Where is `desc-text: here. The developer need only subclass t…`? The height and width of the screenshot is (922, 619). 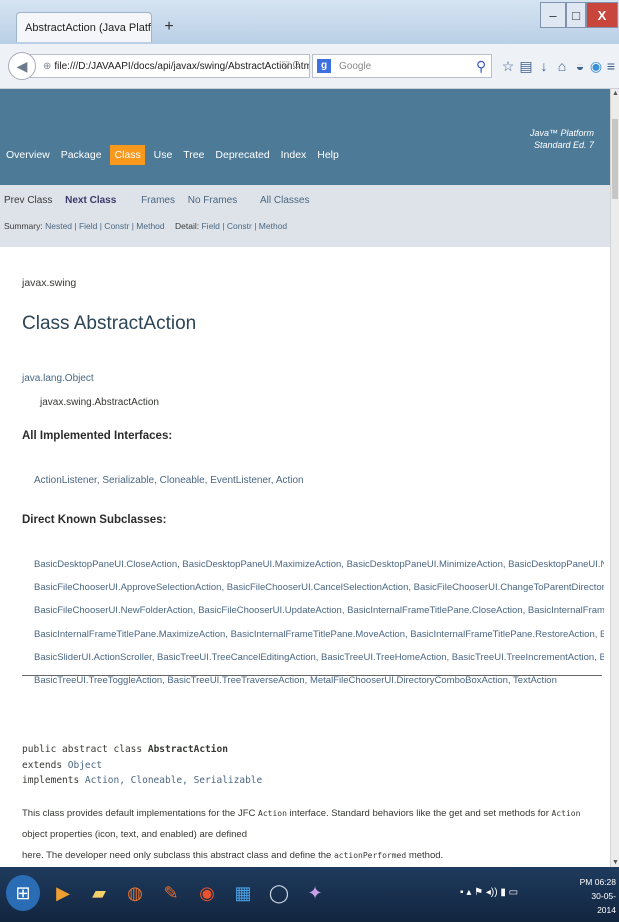
desc-text: here. The developer need only subclass t… is located at coordinates (178, 855).